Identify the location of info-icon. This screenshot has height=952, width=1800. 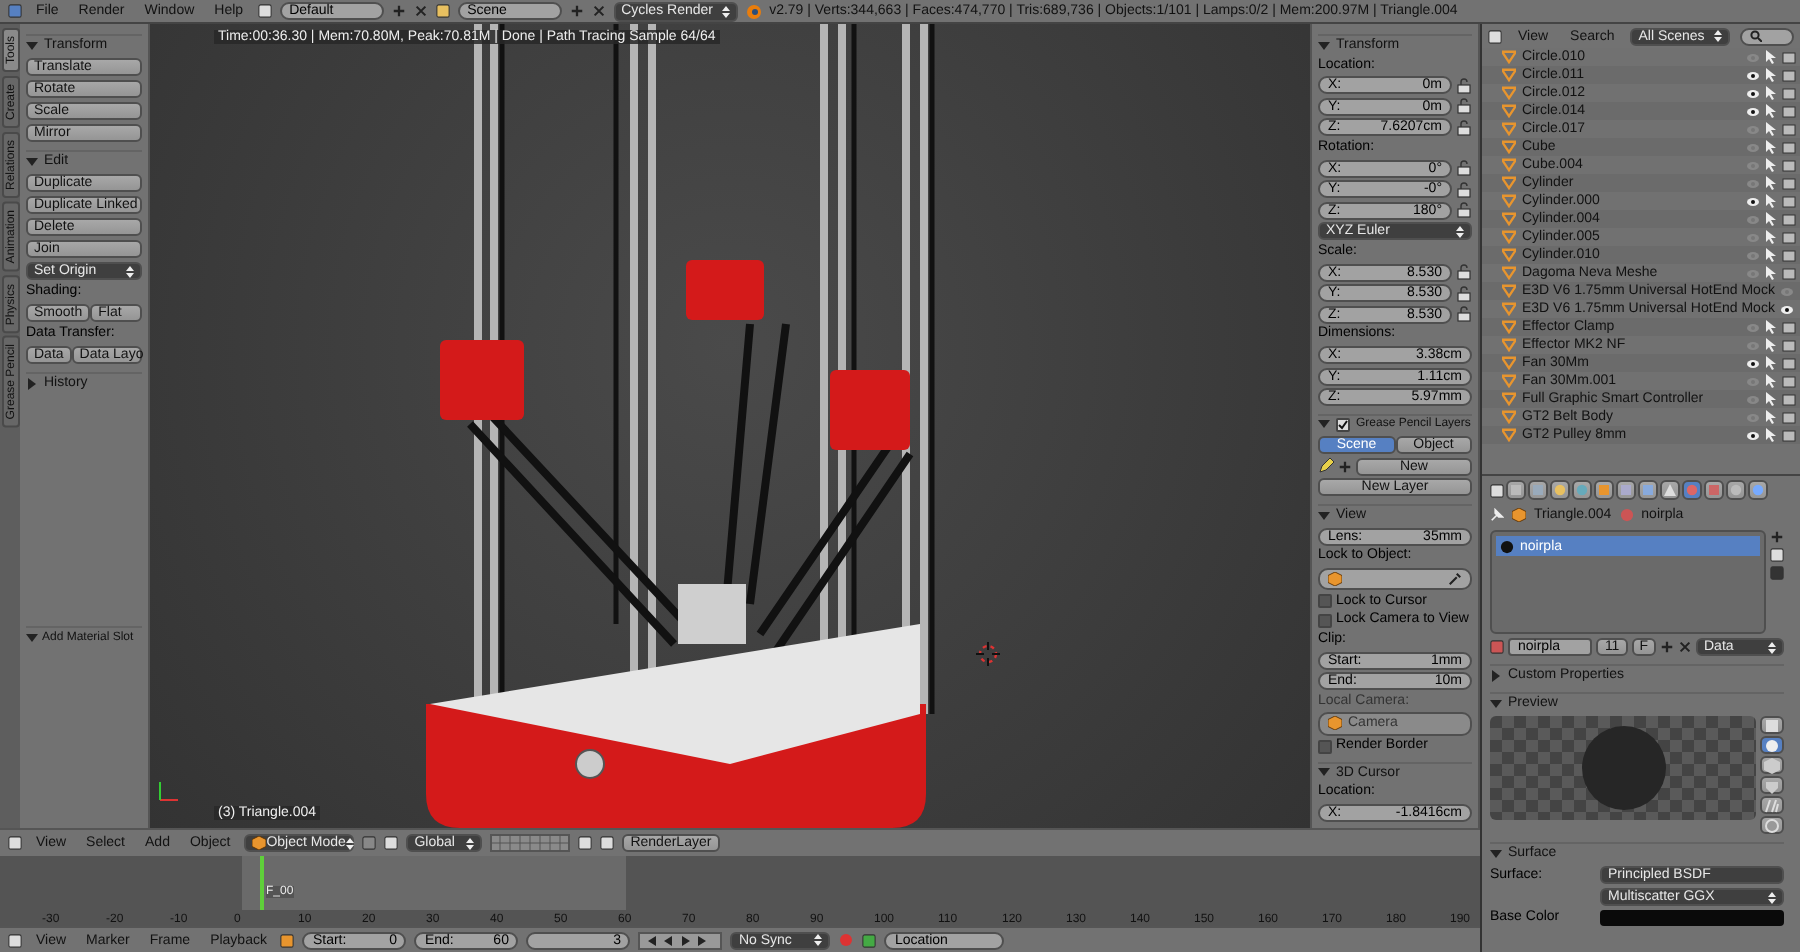
(15, 11).